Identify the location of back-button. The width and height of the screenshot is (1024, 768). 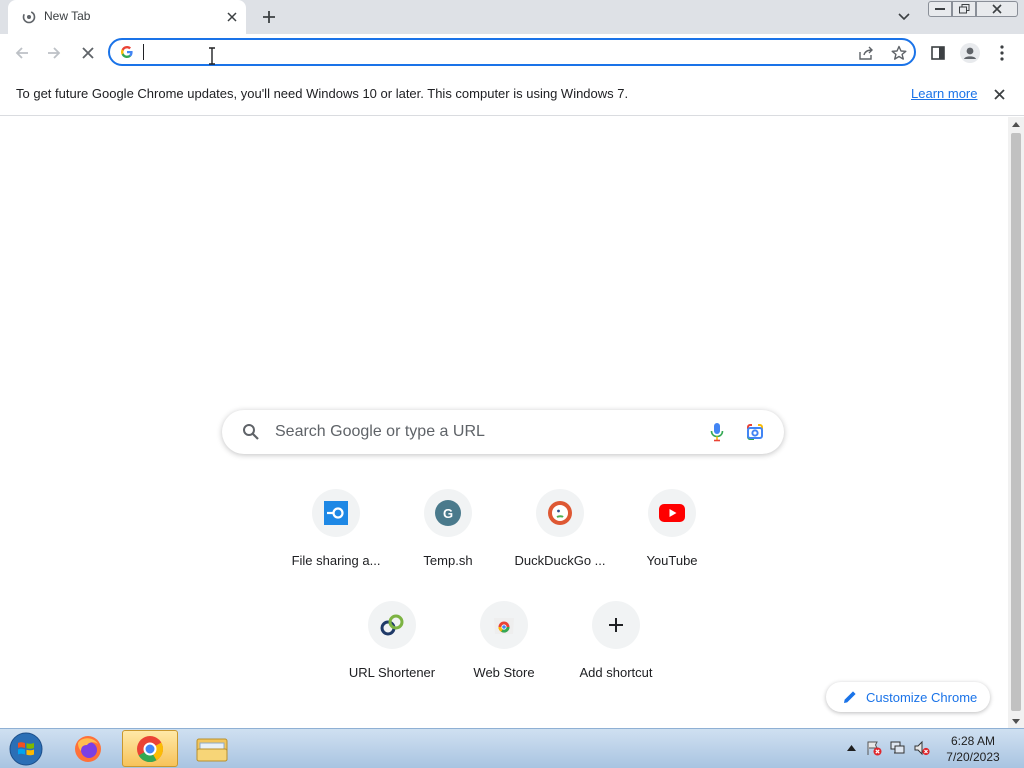
(22, 53).